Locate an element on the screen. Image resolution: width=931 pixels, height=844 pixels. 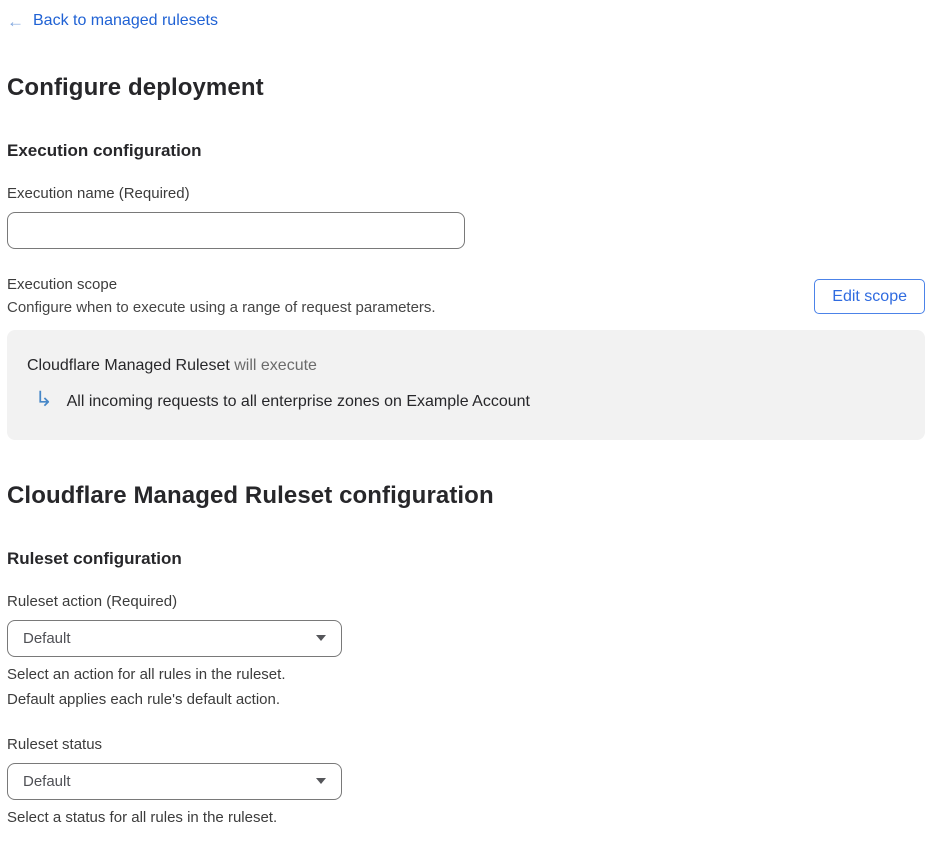
will-execute-text: will execute is located at coordinates (273, 365).